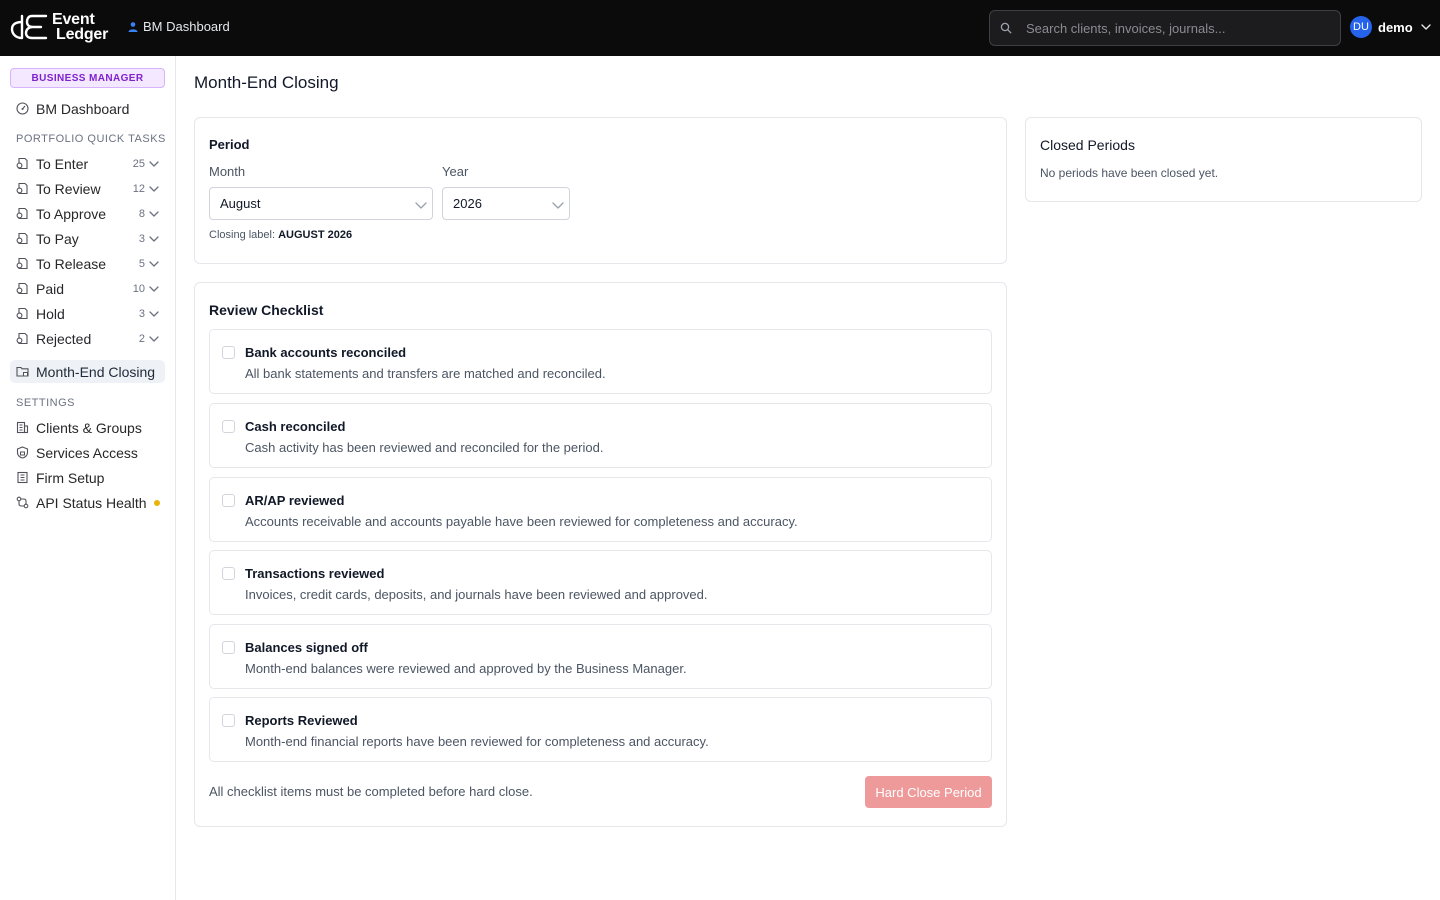  What do you see at coordinates (1395, 27) in the screenshot?
I see `user-name: demo` at bounding box center [1395, 27].